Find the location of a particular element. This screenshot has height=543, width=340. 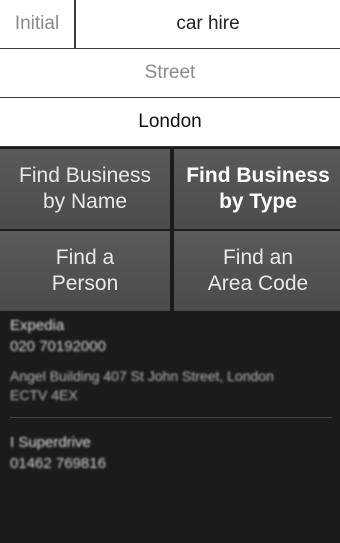

result-divider is located at coordinates (171, 417).